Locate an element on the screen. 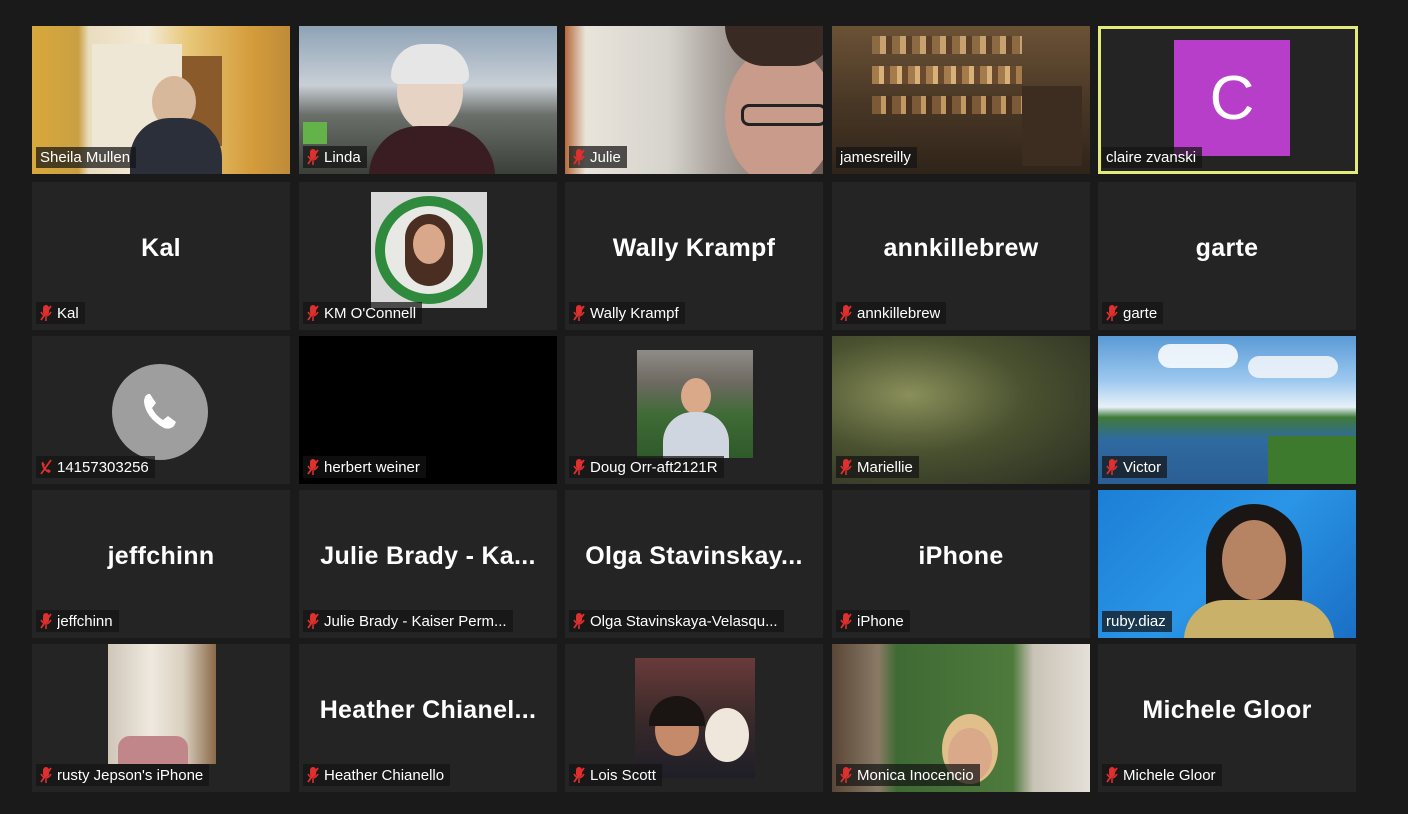 This screenshot has height=814, width=1408. participant-tile-monica-inocencio: Monica Inocencio is located at coordinates (961, 718).